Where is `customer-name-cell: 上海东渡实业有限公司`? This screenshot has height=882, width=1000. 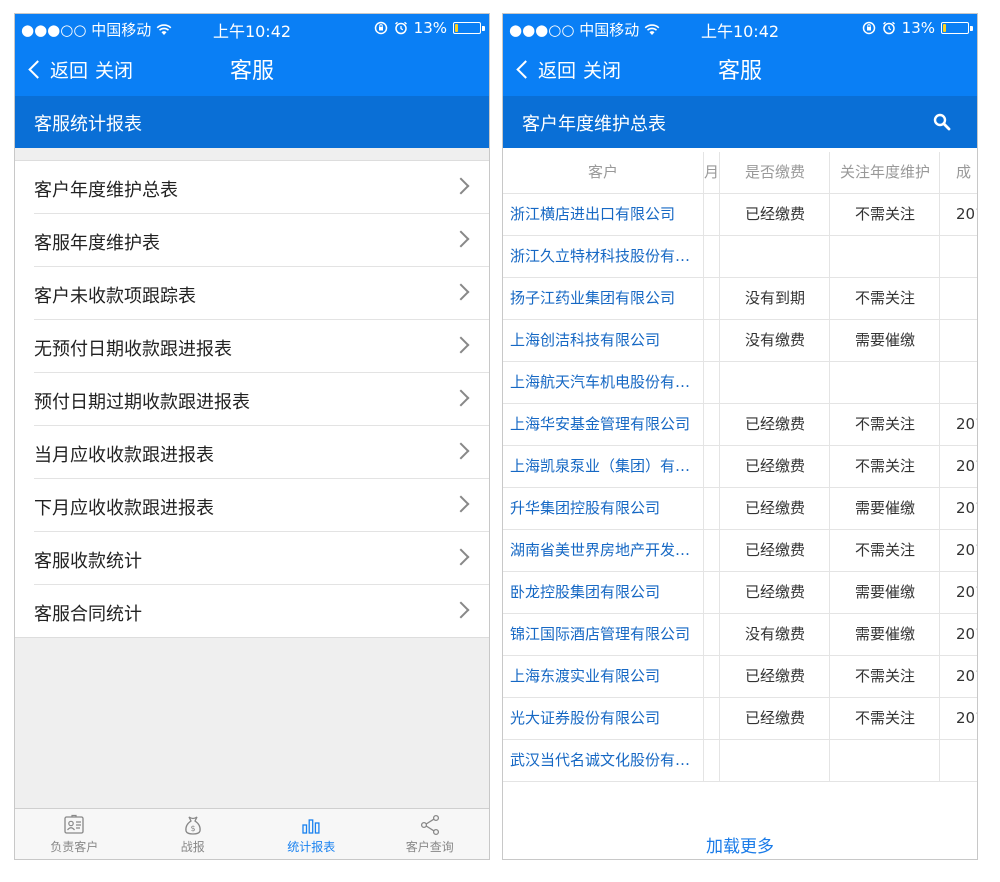 customer-name-cell: 上海东渡实业有限公司 is located at coordinates (605, 676).